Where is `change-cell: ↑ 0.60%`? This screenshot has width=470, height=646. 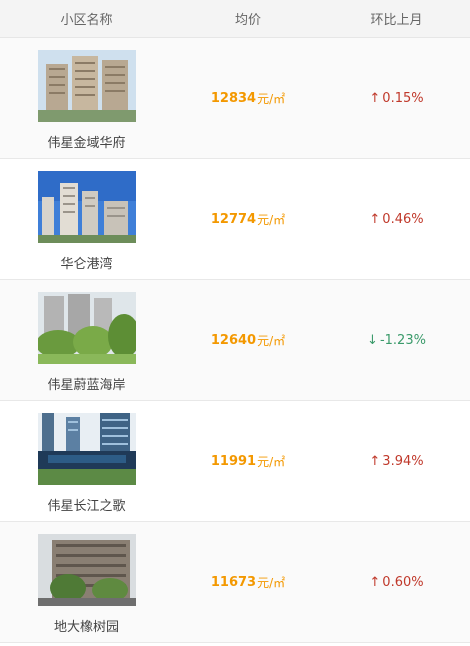
change-cell: ↑ 0.60% is located at coordinates (396, 582).